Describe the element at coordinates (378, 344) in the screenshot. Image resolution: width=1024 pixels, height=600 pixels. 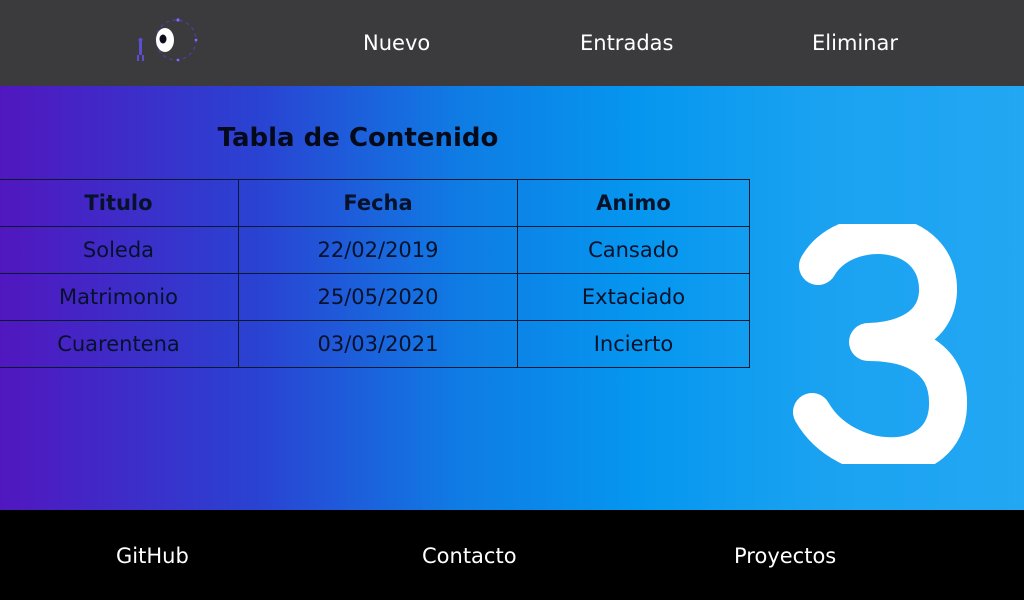
I see `table-cell-fecha: 03/03/2021` at that location.